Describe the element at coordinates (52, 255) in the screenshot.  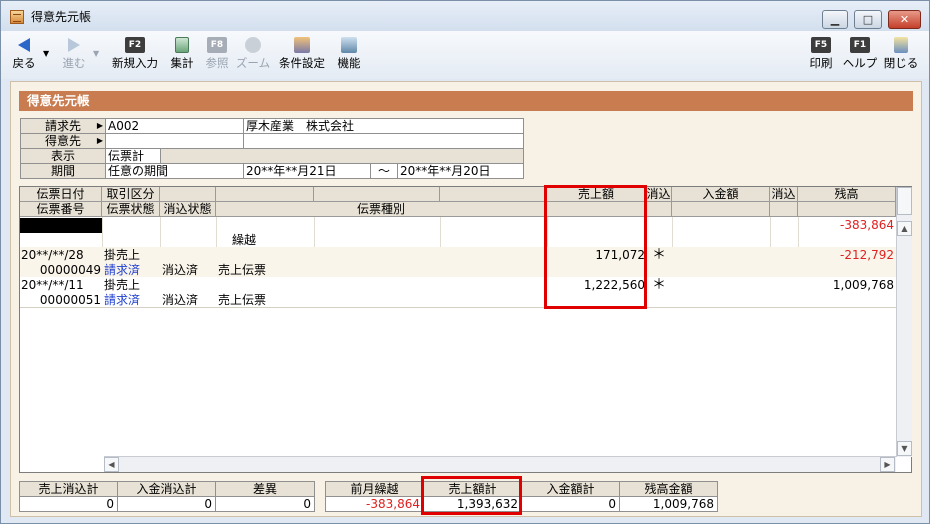
I see `row1-date: 20**/**/28` at that location.